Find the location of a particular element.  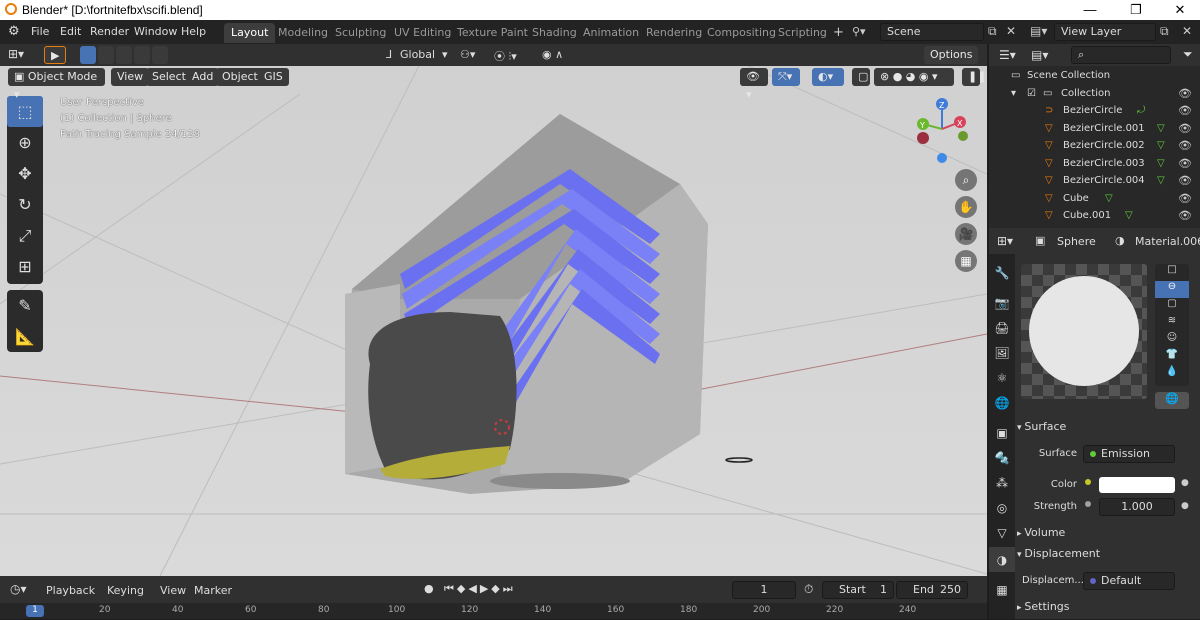

scene-name-field: Scene is located at coordinates (932, 32).